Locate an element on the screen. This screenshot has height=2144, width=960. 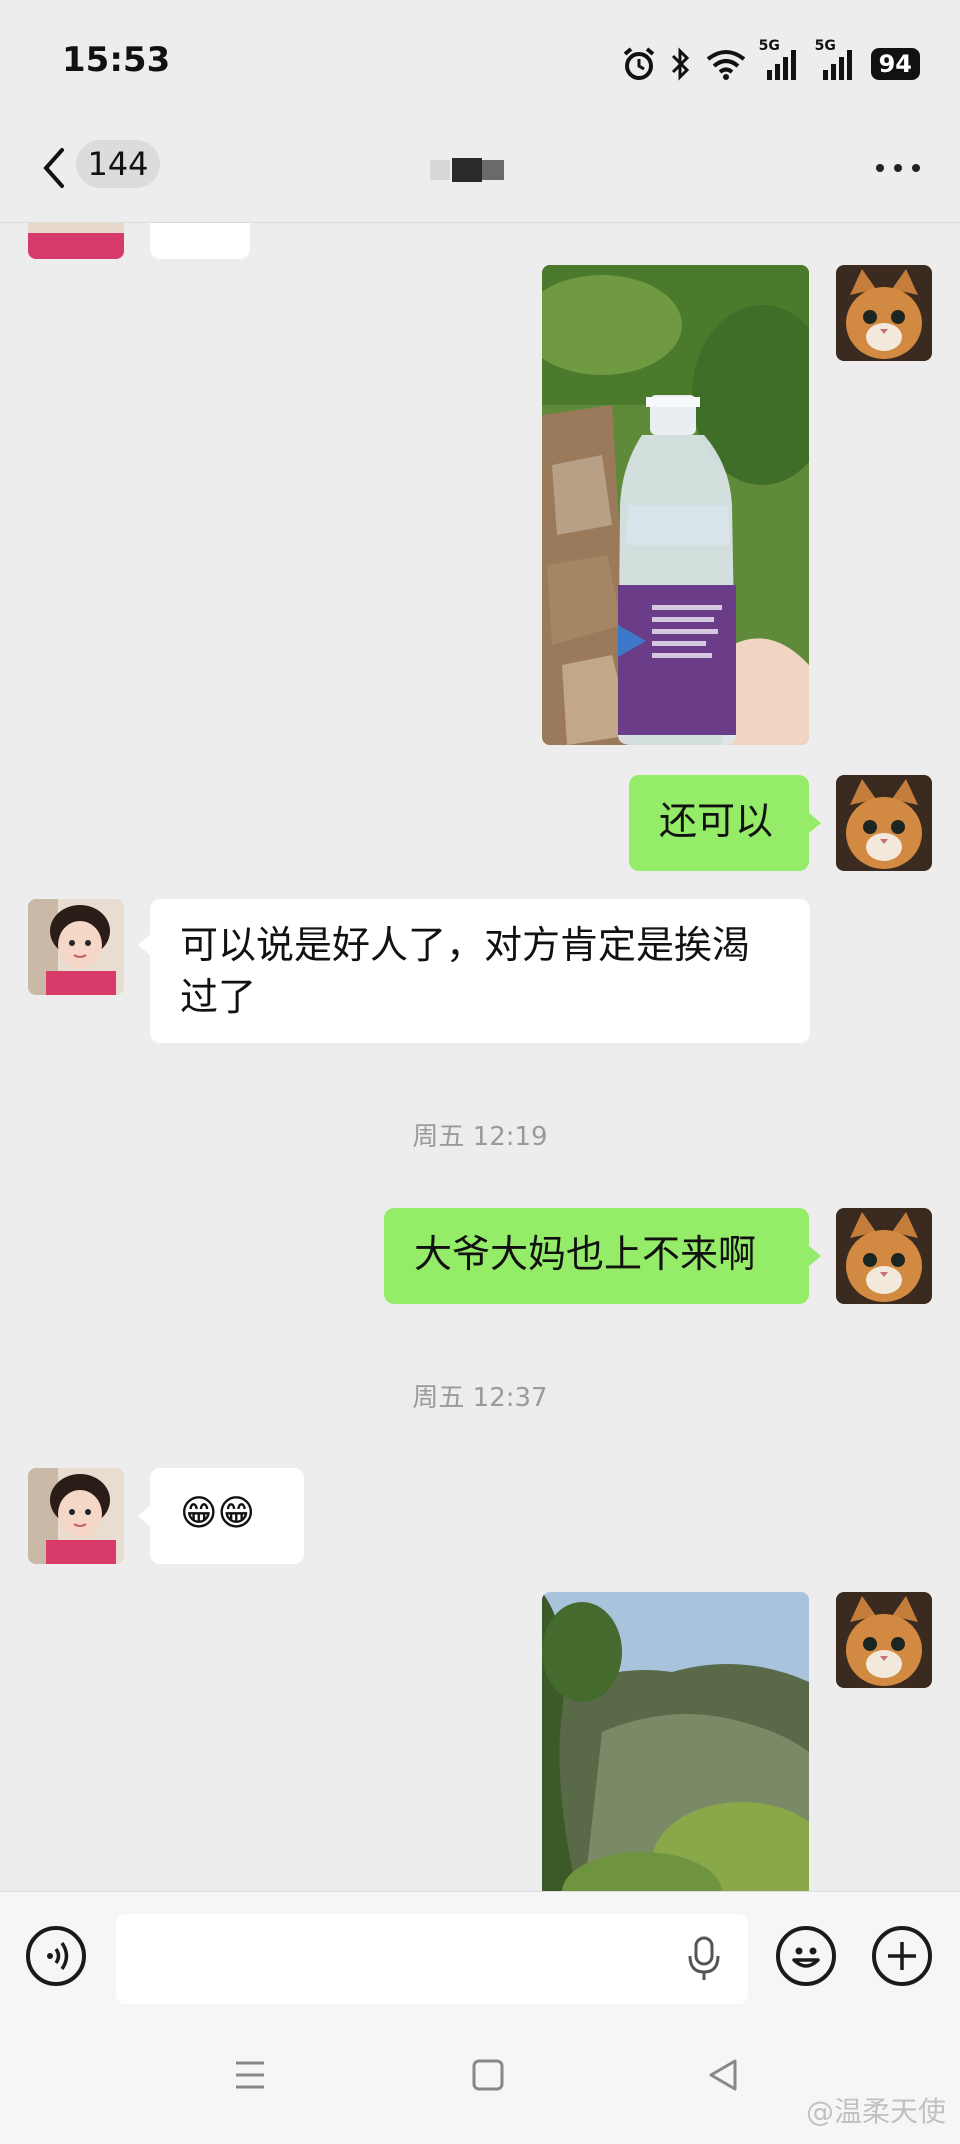
message-input is located at coordinates (432, 1959).